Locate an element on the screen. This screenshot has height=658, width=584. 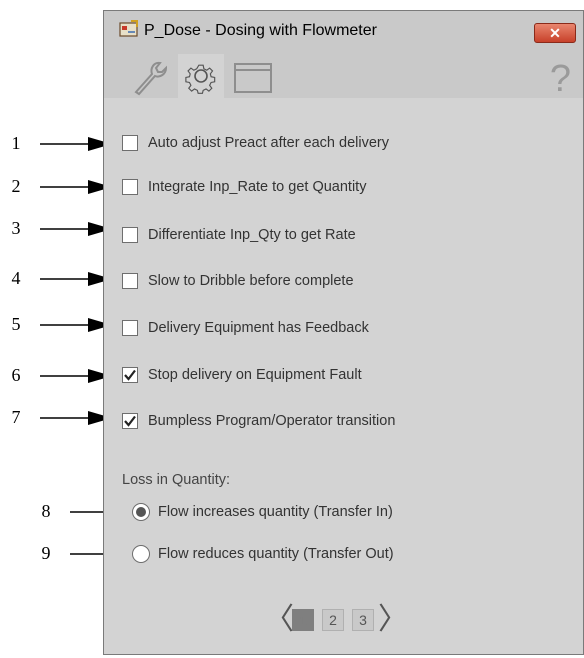
callout-number: 5 is located at coordinates (16, 324).